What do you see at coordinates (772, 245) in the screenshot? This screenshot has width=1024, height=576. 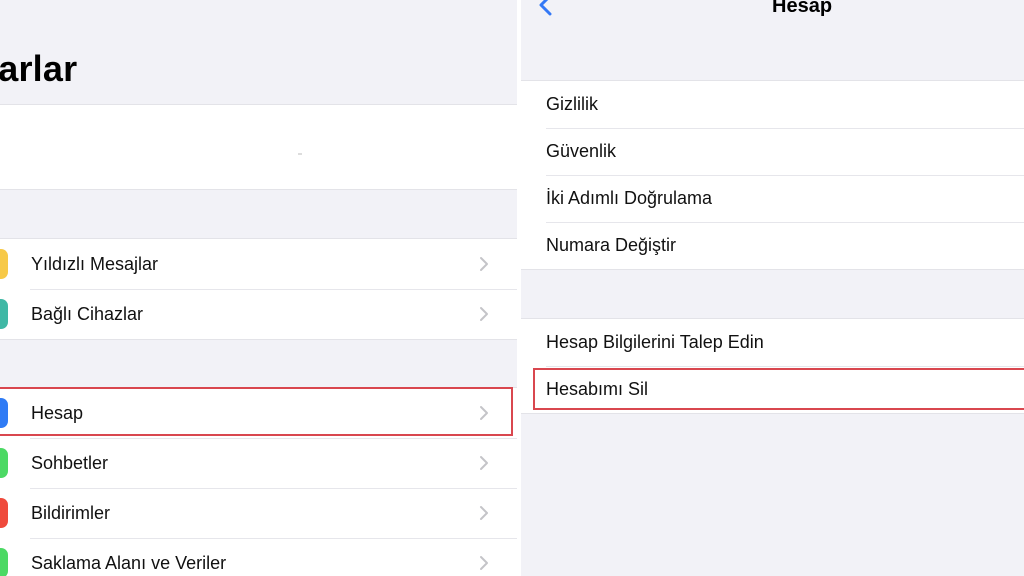 I see `account-item-change-number: Numara Değiştir` at bounding box center [772, 245].